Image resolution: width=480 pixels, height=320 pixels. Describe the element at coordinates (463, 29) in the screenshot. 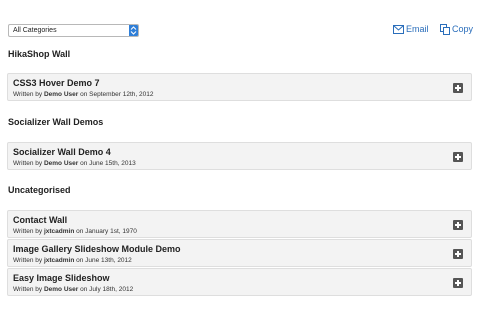

I see `copy-label: Copy` at that location.